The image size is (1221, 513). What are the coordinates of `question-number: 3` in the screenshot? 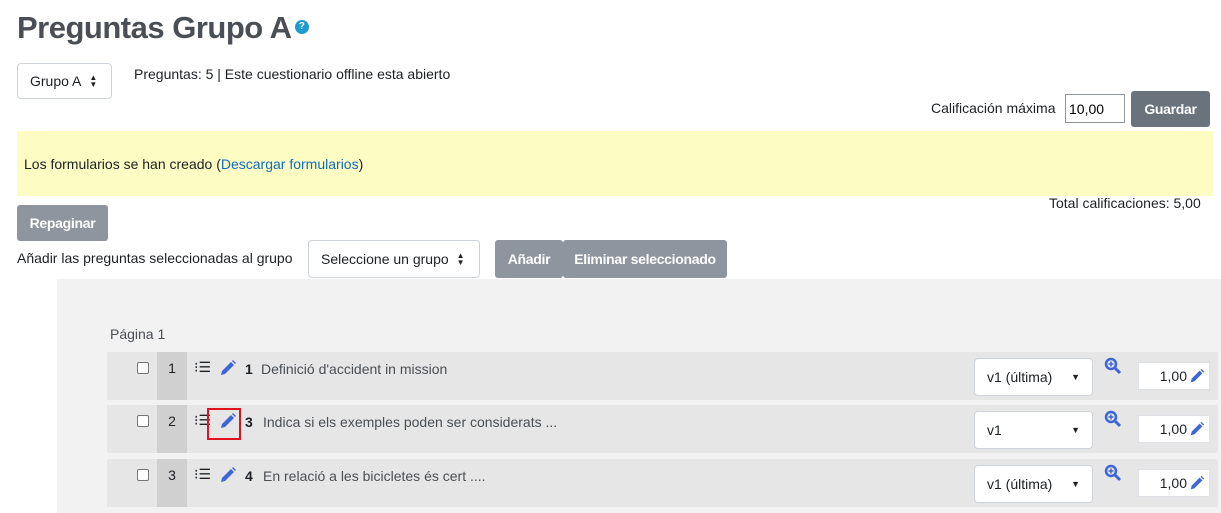 It's located at (249, 422).